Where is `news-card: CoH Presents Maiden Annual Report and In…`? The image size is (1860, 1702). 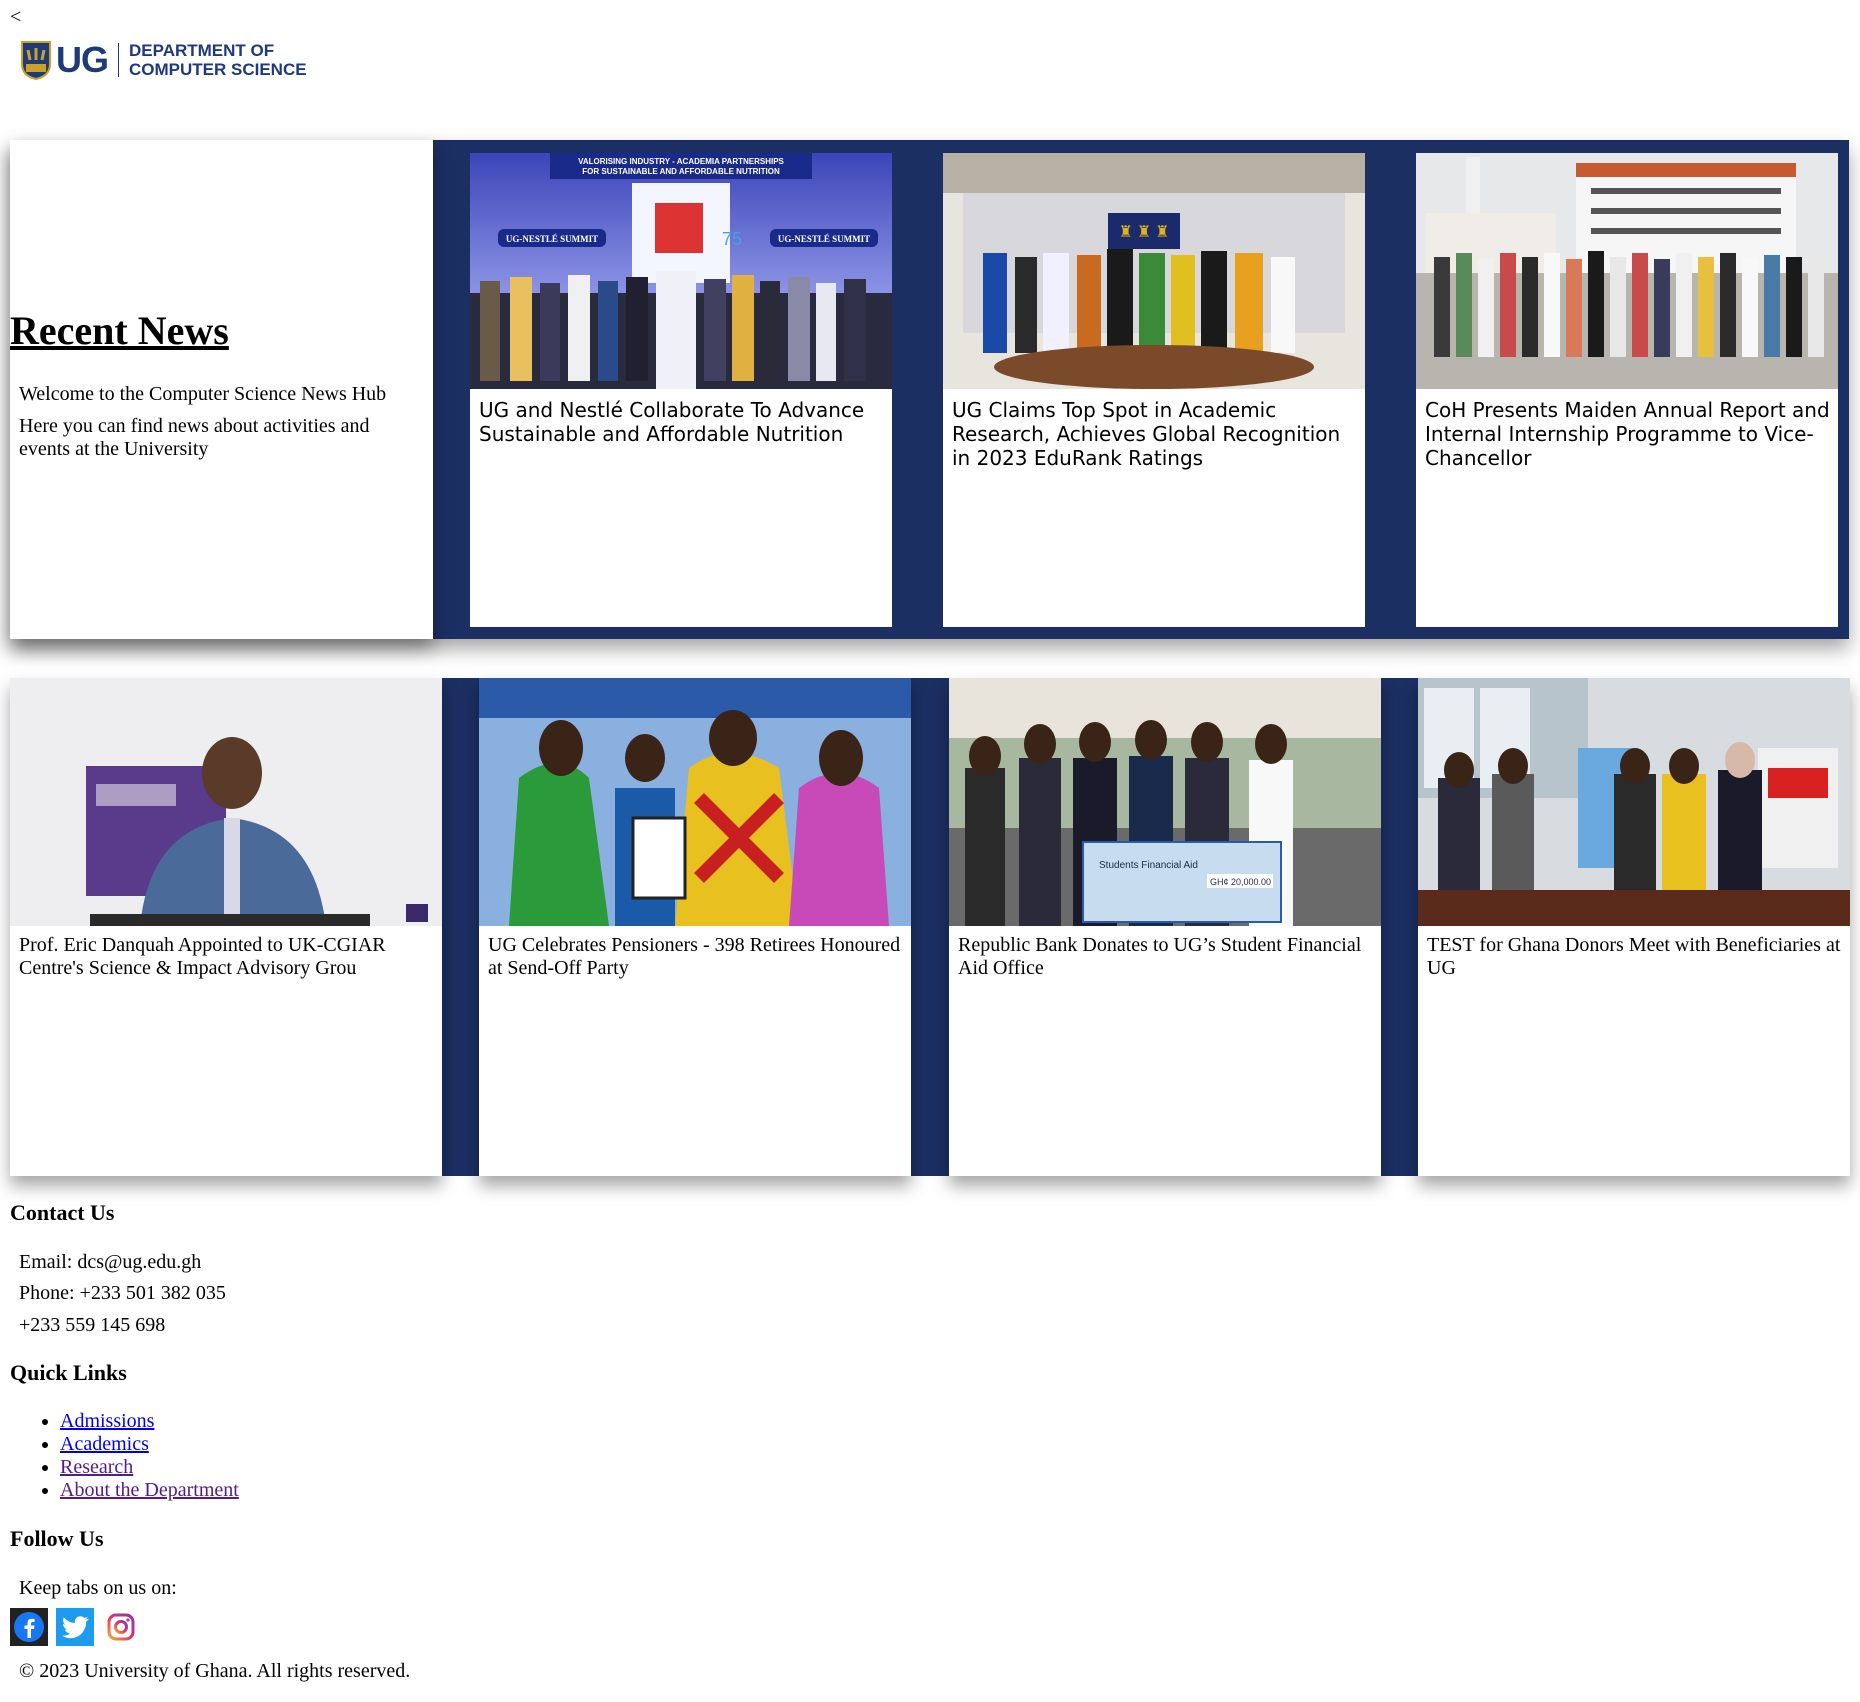
news-card: CoH Presents Maiden Annual Report and In… is located at coordinates (1627, 390).